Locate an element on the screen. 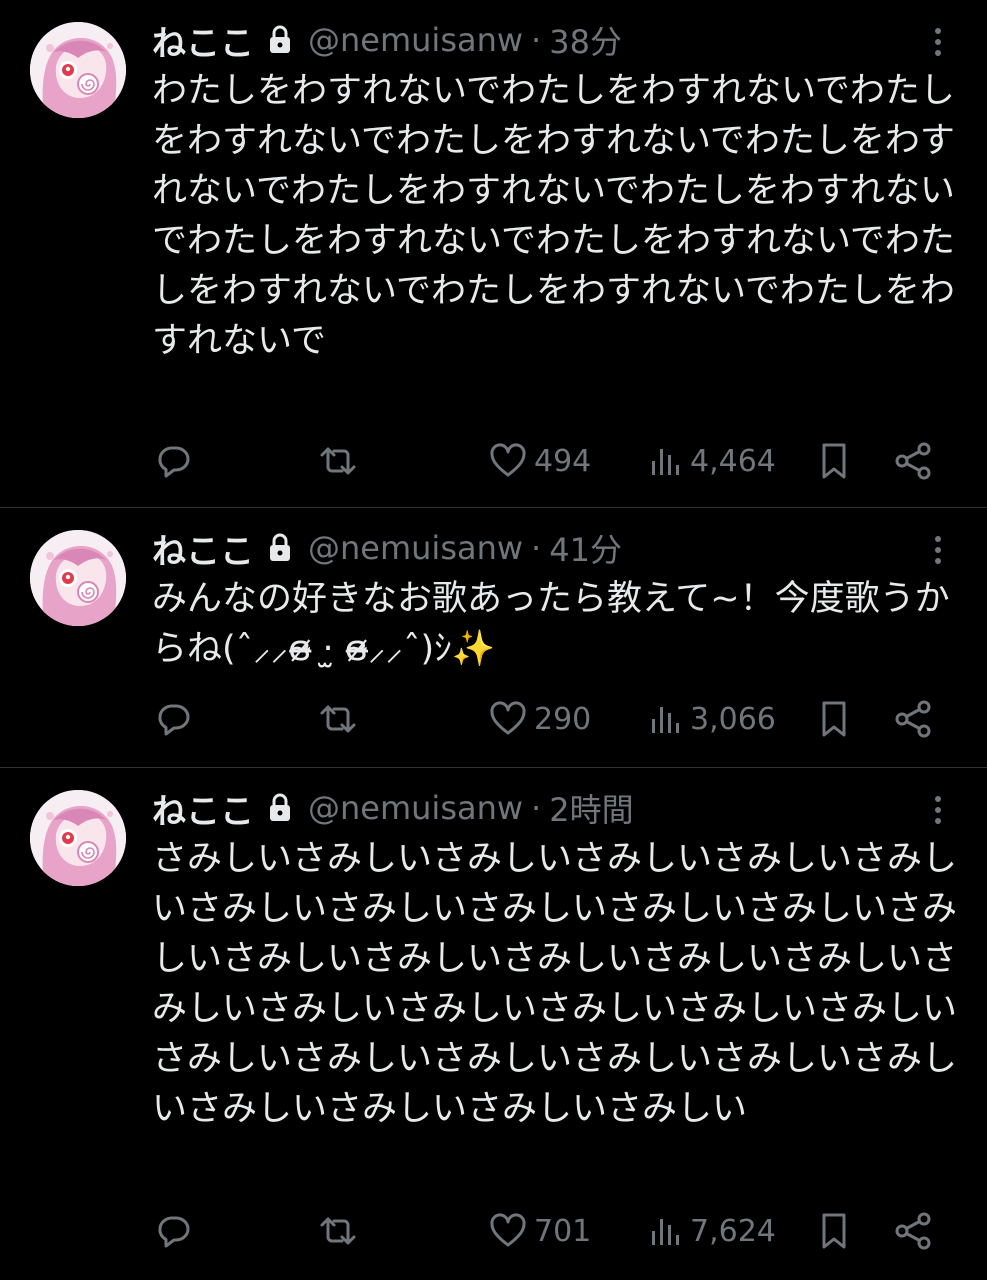  views-button: 3,066 is located at coordinates (712, 719).